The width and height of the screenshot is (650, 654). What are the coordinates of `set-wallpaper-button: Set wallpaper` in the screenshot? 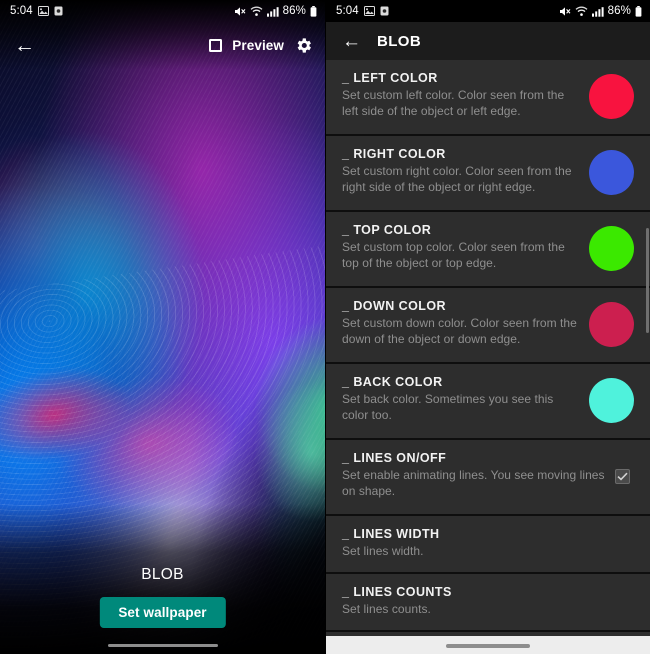 It's located at (162, 612).